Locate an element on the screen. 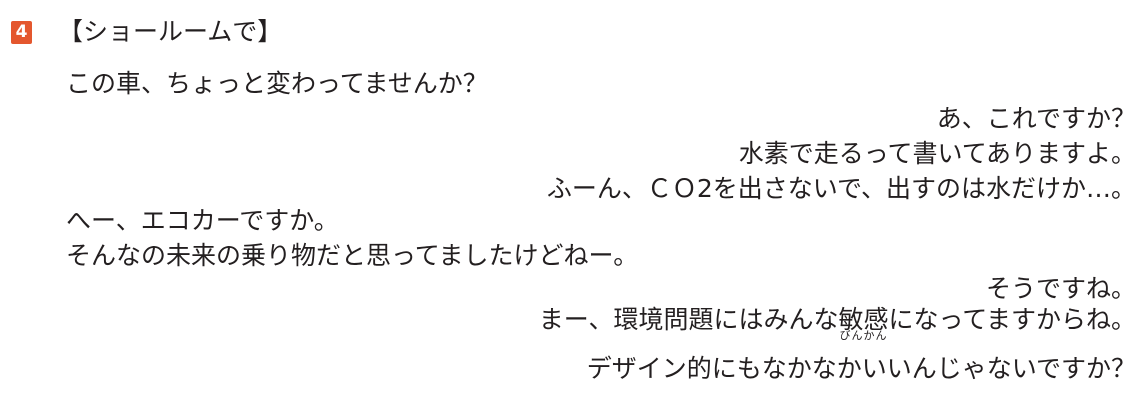  dialogue-line-2: あ、これですか？ is located at coordinates (1036, 118).